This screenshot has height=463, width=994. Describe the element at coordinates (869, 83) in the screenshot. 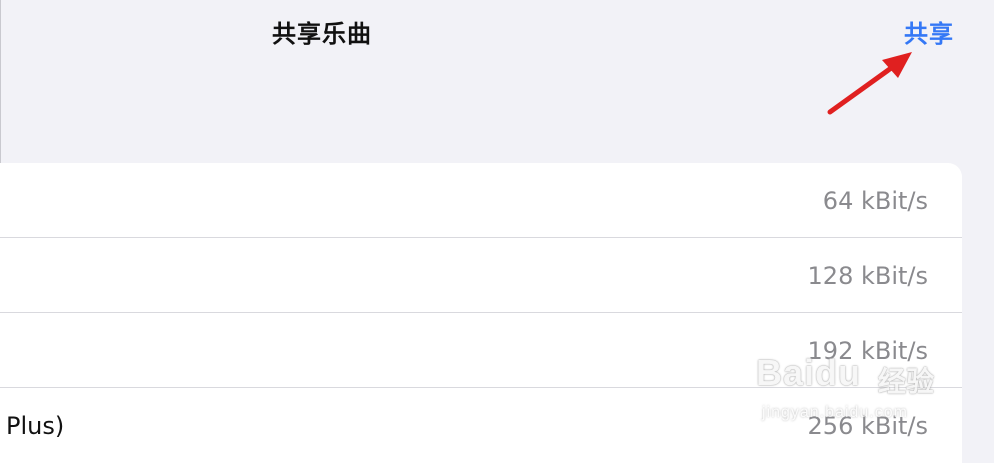

I see `red-arrow-icon` at that location.